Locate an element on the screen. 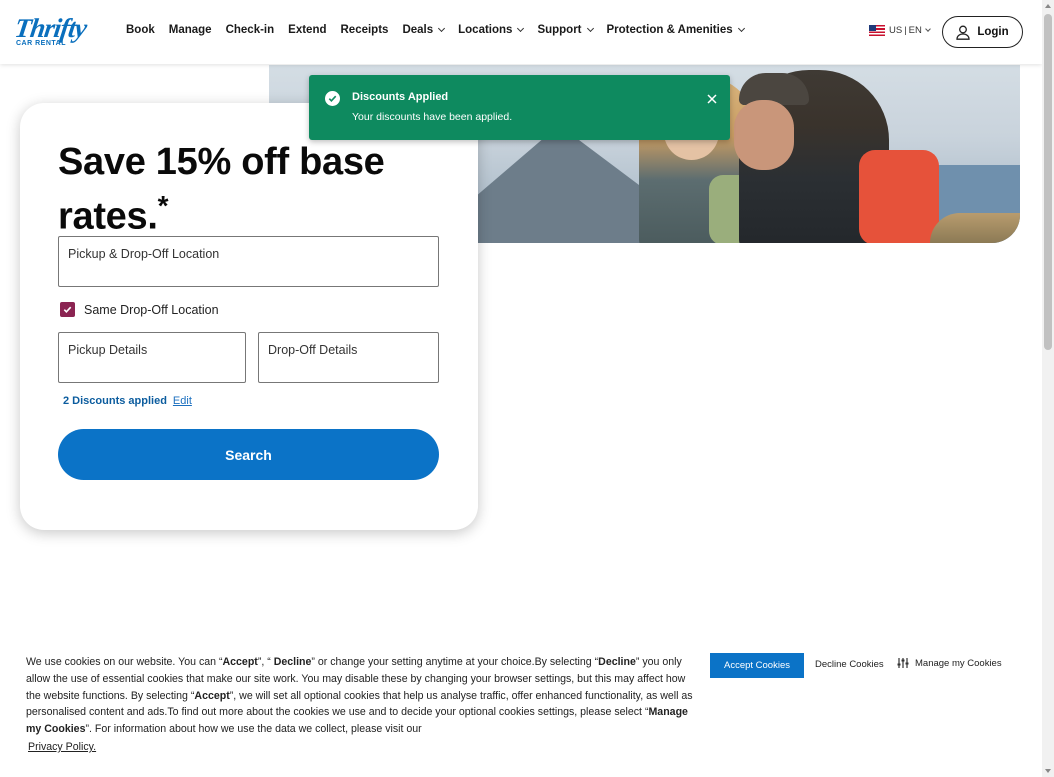  locale-country: US is located at coordinates (896, 30).